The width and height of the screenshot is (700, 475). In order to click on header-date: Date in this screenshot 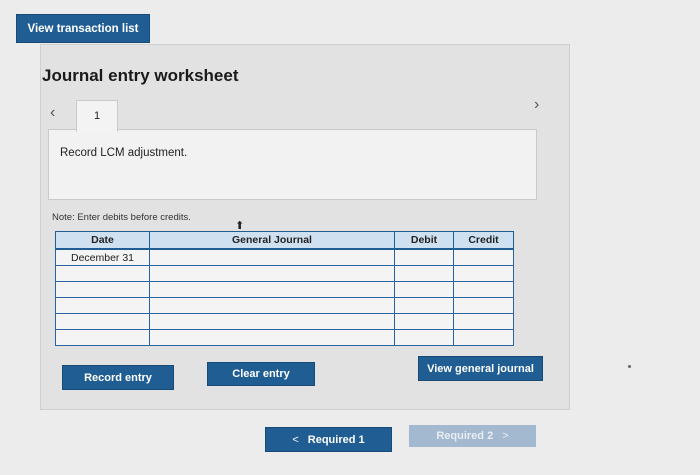, I will do `click(102, 240)`.